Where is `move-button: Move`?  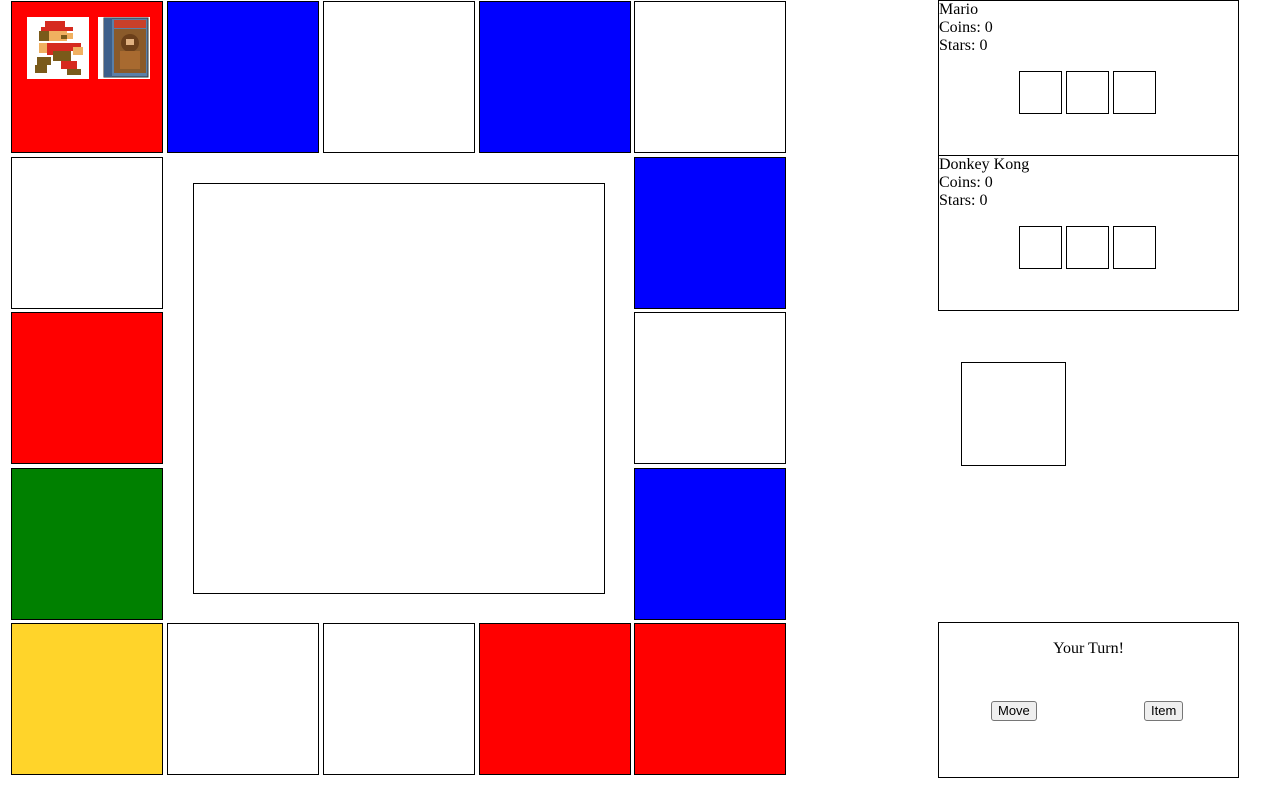
move-button: Move is located at coordinates (1014, 711).